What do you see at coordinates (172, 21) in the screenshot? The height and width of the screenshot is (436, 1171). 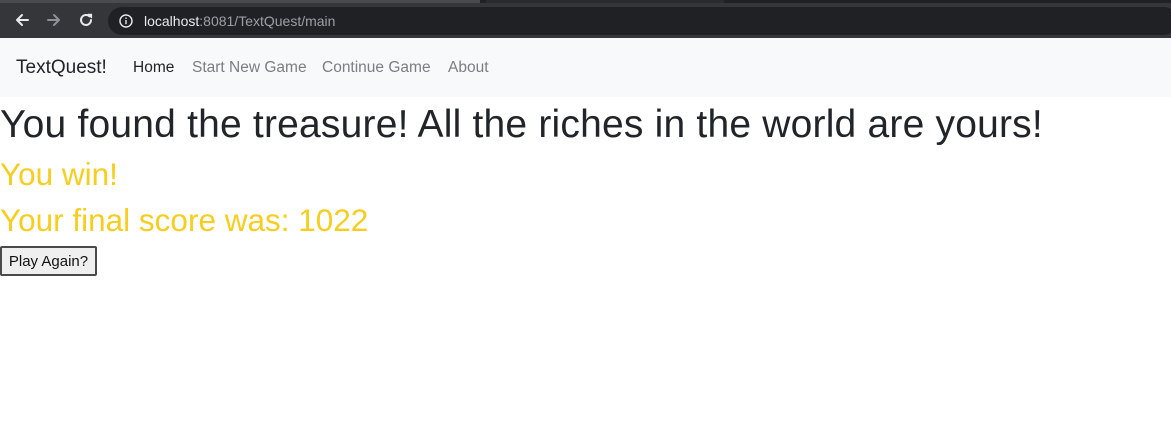 I see `url-host: localhost` at bounding box center [172, 21].